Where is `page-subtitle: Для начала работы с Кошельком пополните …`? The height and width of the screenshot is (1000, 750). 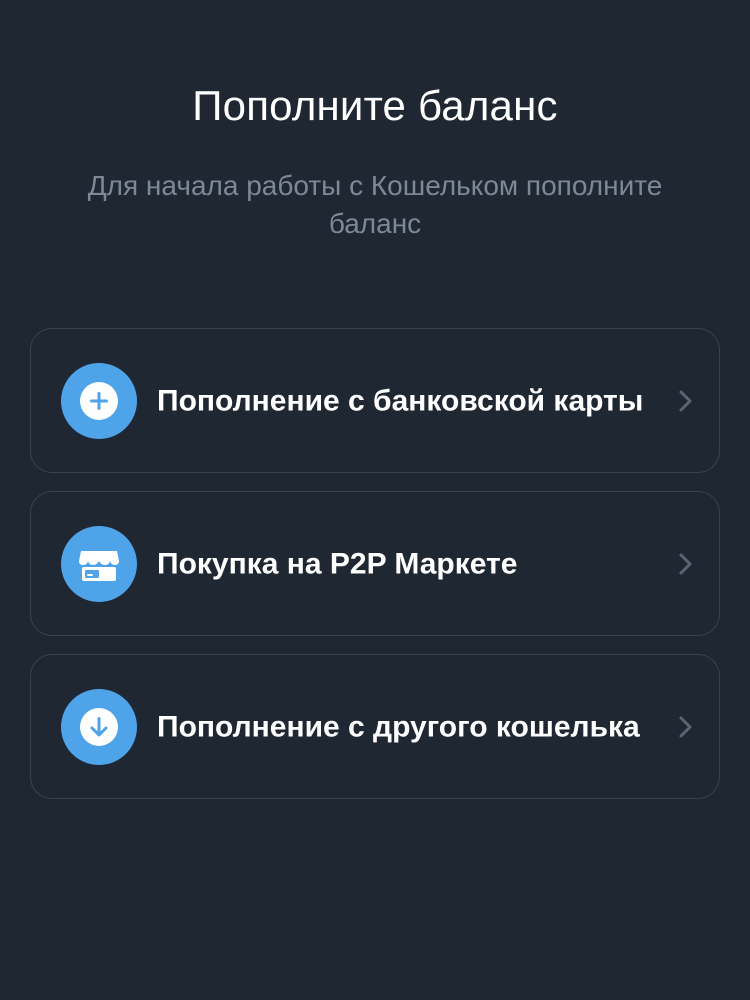 page-subtitle: Для начала работы с Кошельком пополните … is located at coordinates (375, 204).